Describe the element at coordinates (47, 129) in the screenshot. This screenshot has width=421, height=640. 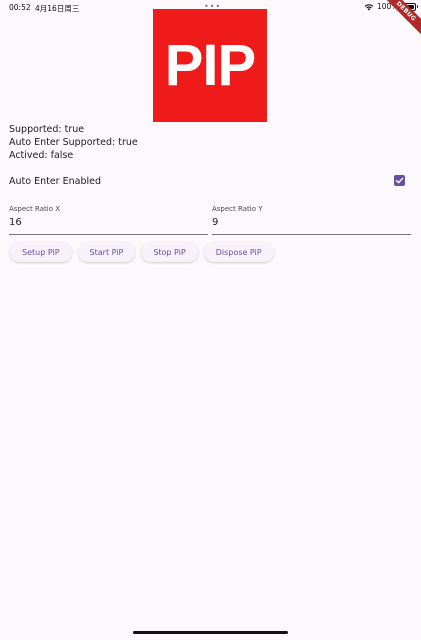
I see `supported-status: Supported: true` at that location.